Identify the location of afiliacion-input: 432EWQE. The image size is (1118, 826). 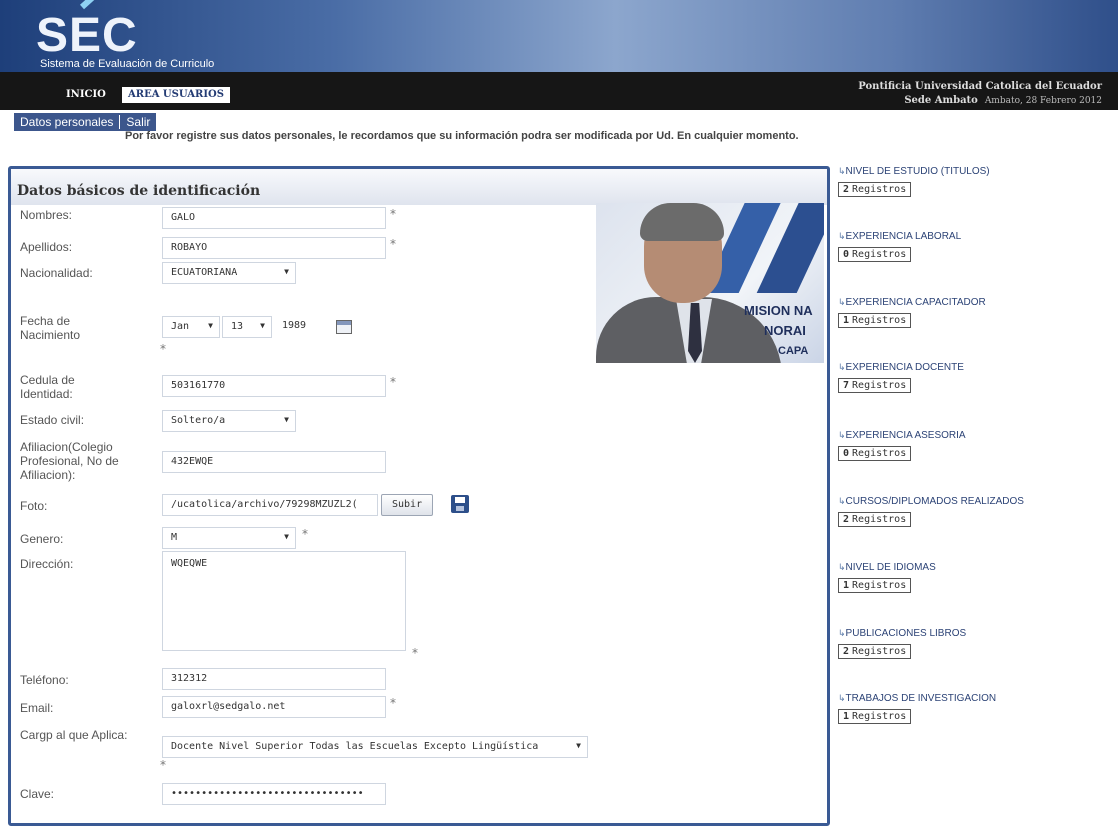
(274, 462).